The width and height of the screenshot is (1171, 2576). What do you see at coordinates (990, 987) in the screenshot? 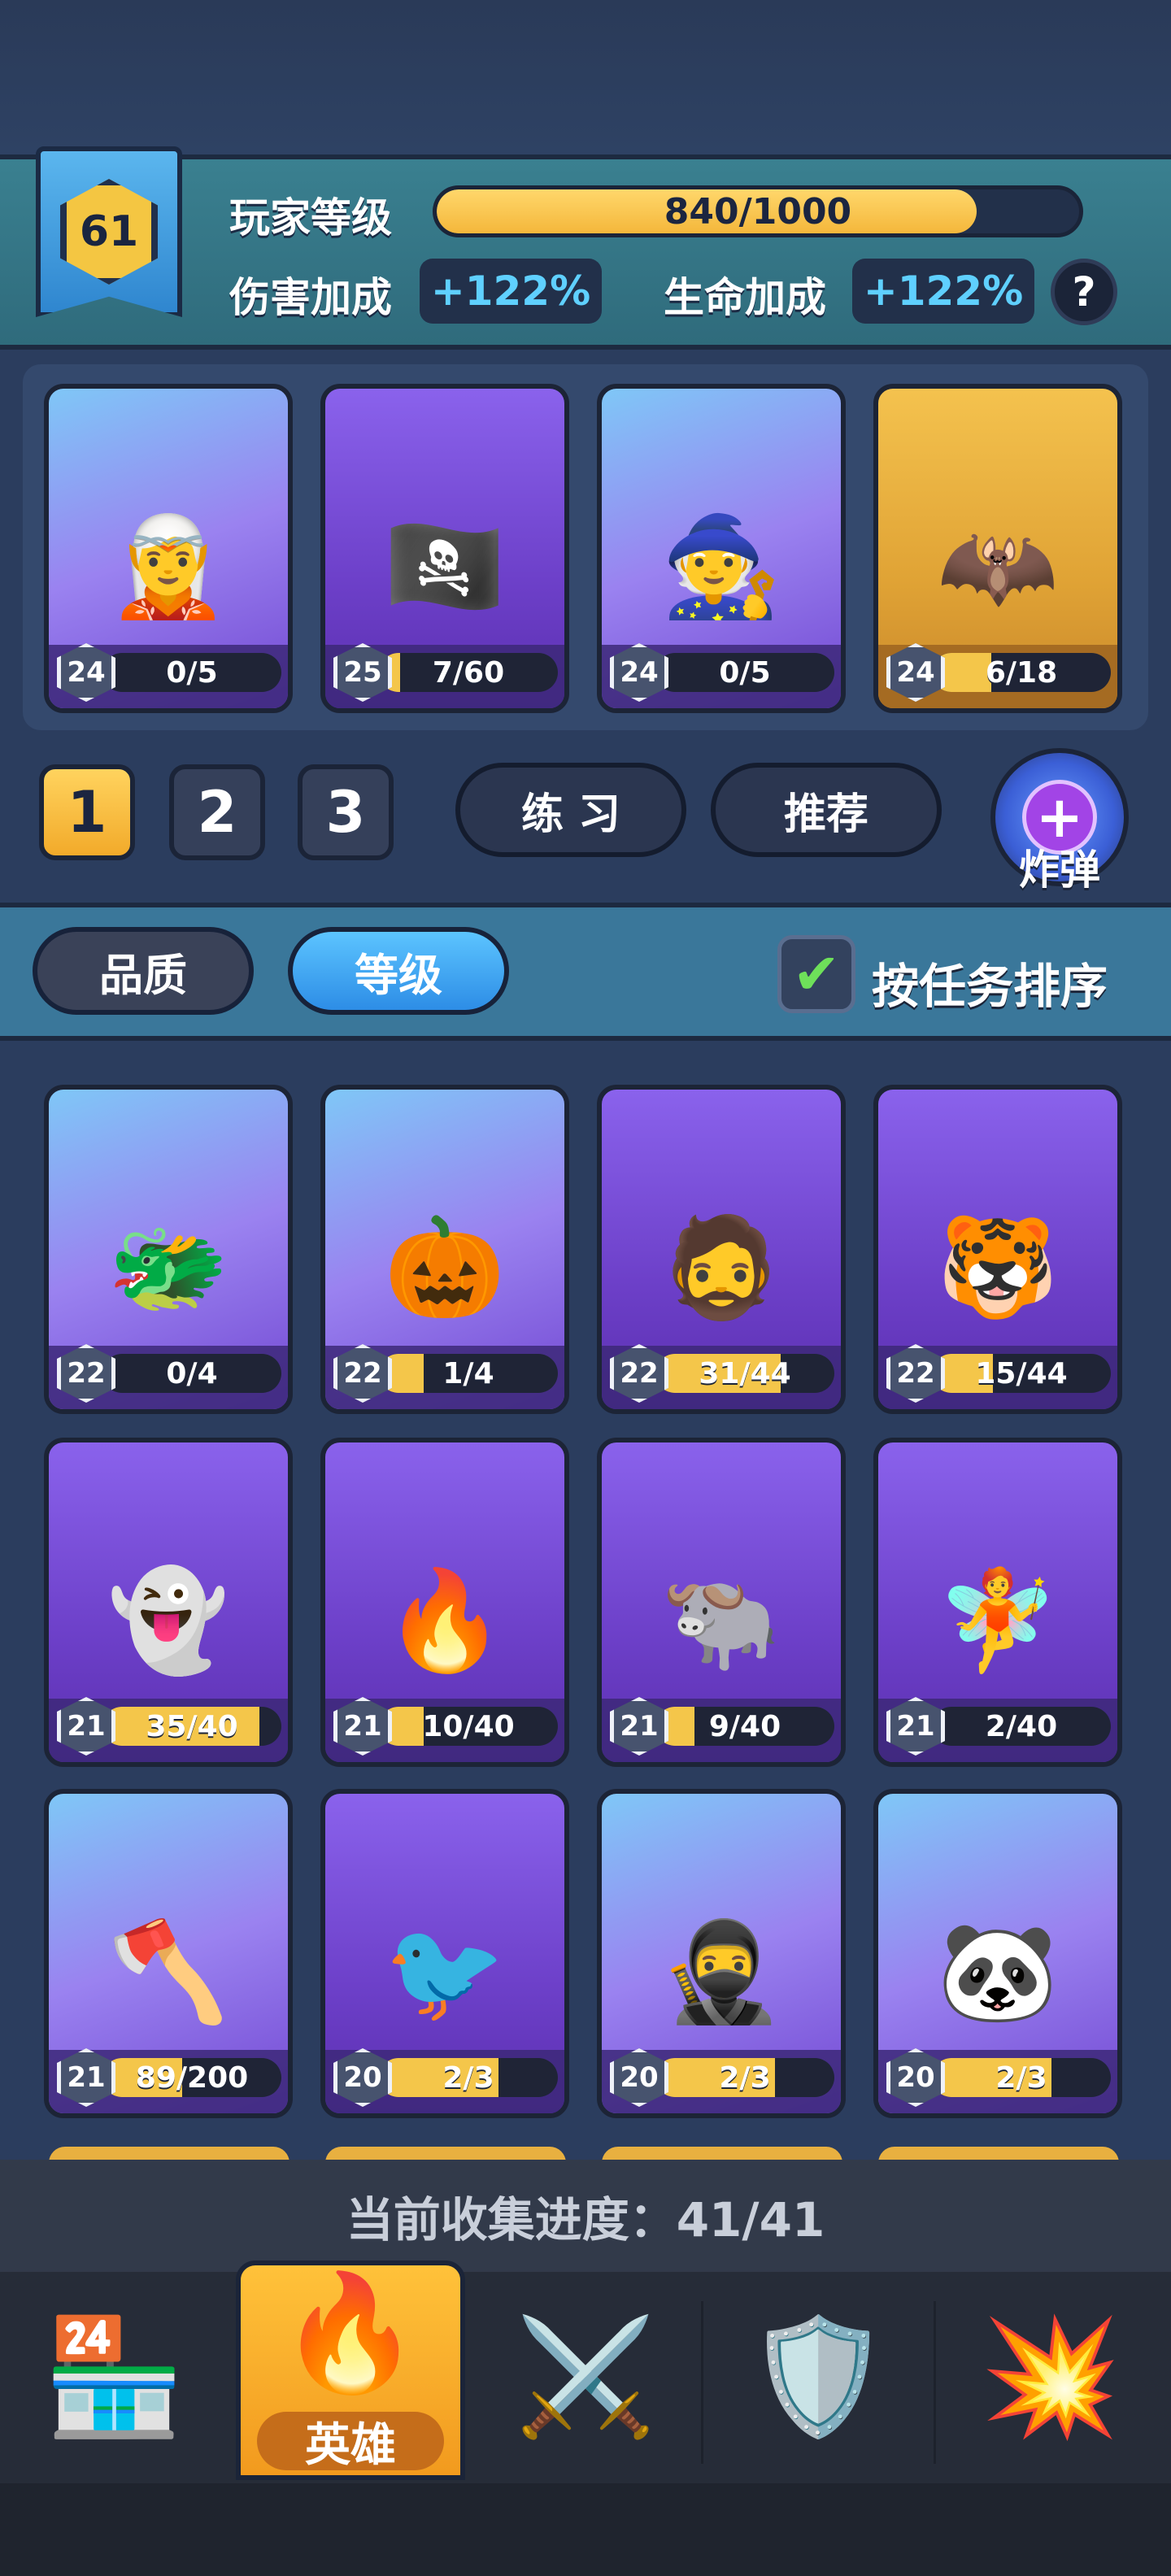
I see `sort-by-task-label: 按任务排序` at bounding box center [990, 987].